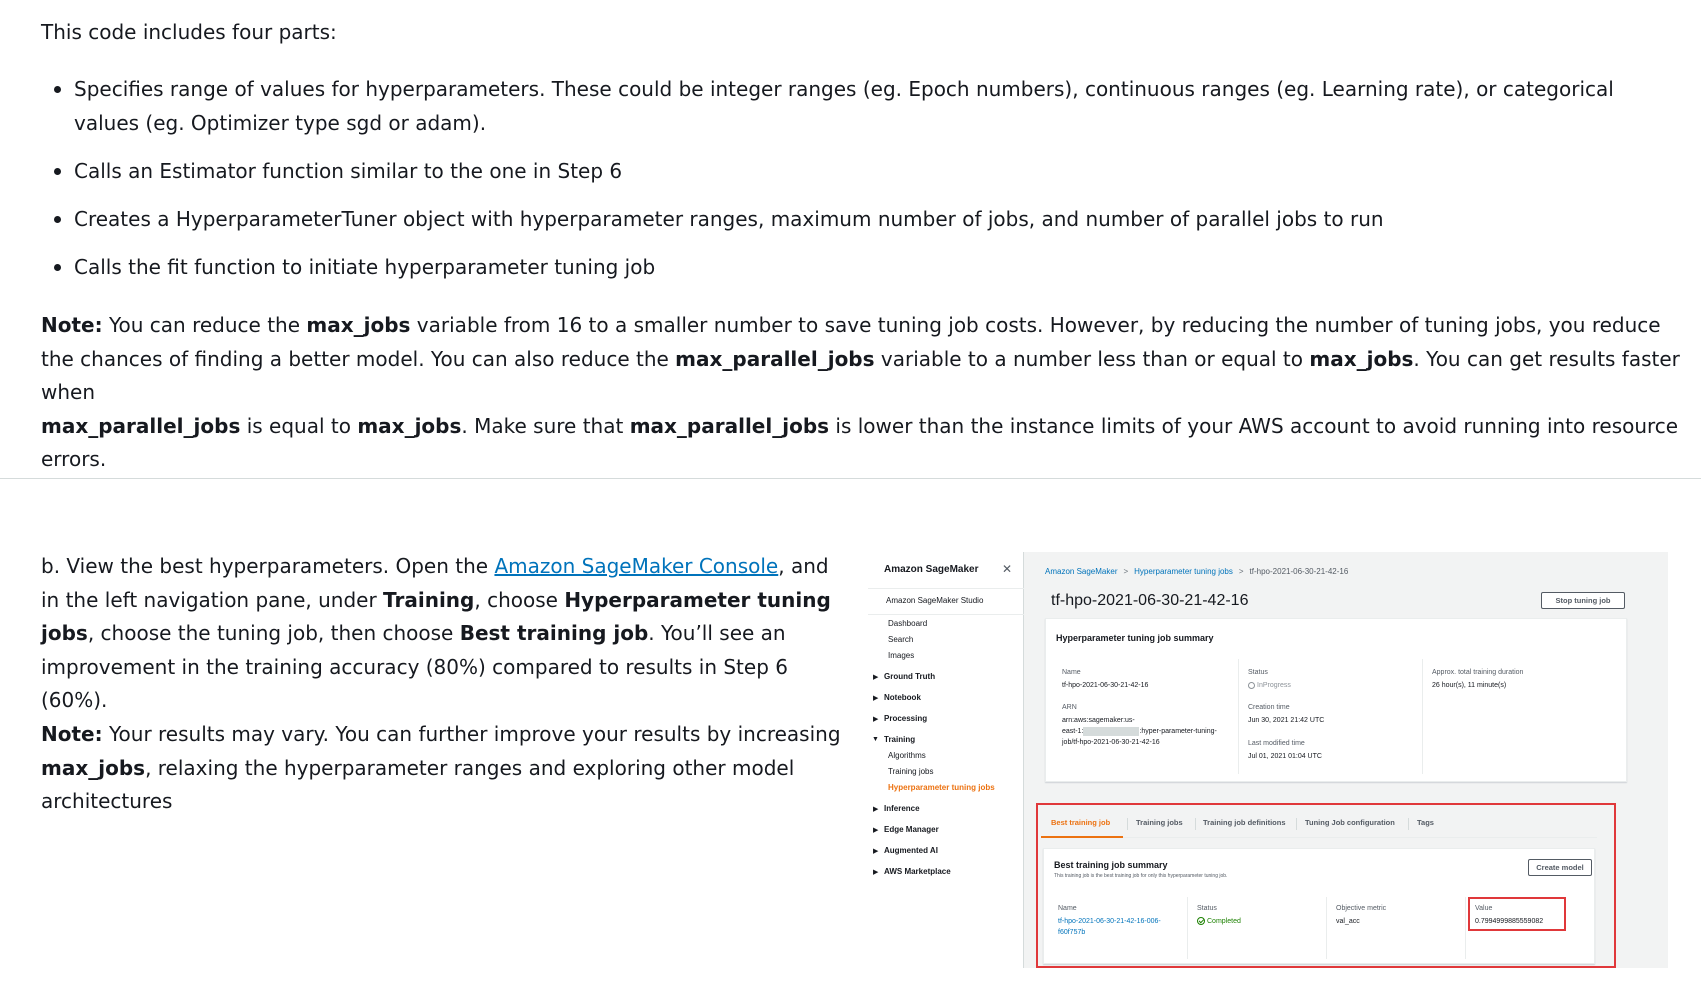  I want to click on name-value: tf-hpo-2021-06-30-21-42-16, so click(1105, 685).